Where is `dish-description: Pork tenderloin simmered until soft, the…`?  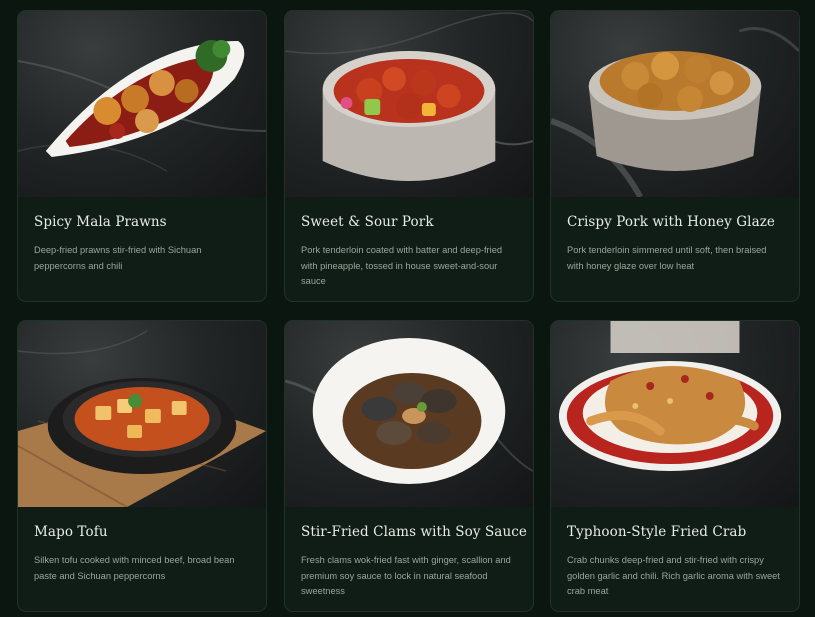 dish-description: Pork tenderloin simmered until soft, the… is located at coordinates (667, 258).